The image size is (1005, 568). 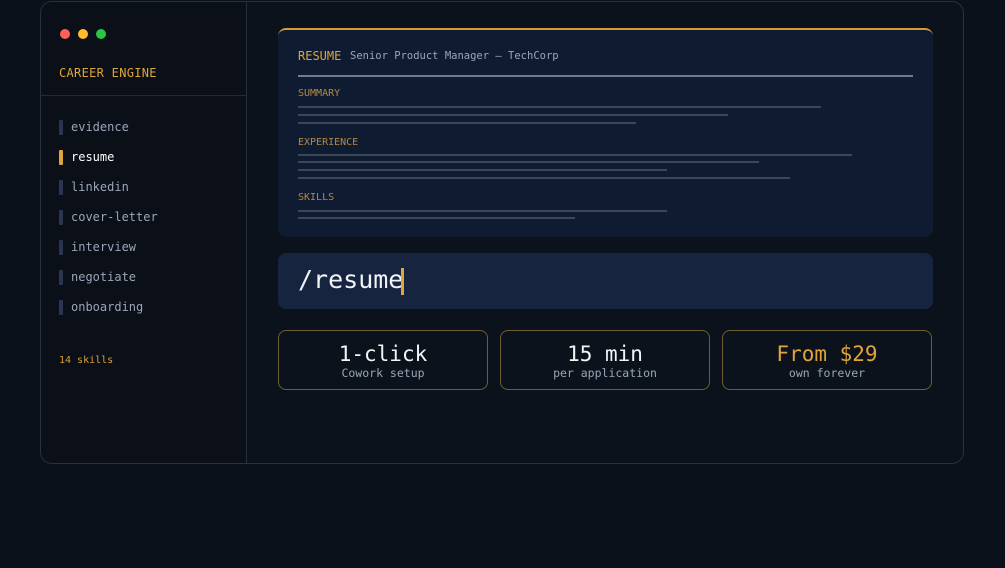 I want to click on resume-title: RESUME, so click(x=320, y=56).